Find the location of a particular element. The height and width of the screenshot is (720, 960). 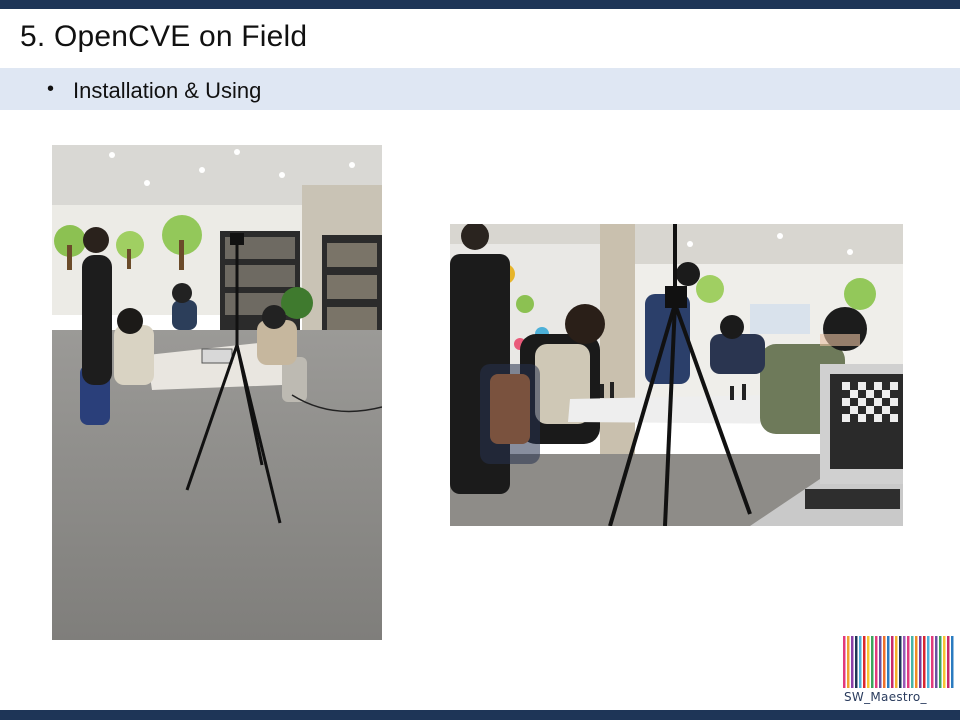

subtitle-text: Installation & Using is located at coordinates (167, 90).